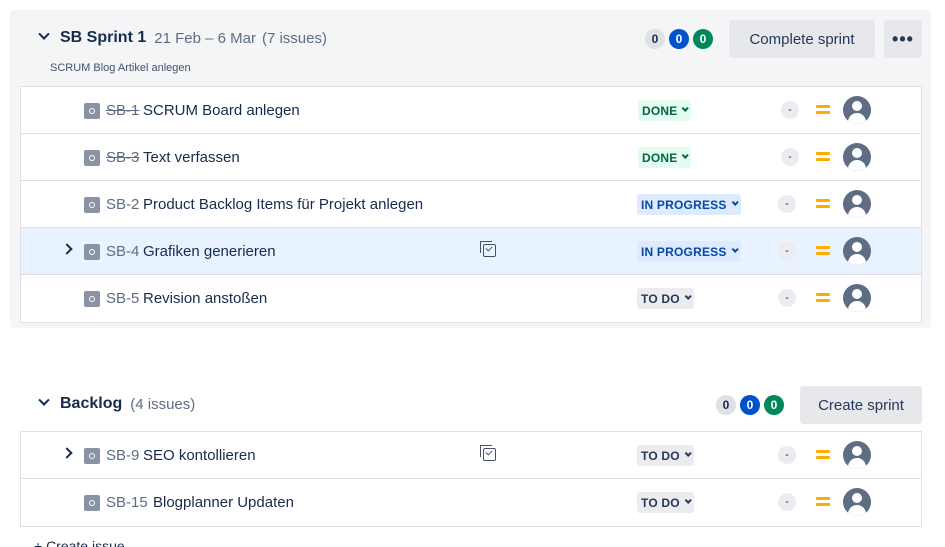 Image resolution: width=945 pixels, height=547 pixels. I want to click on sprint-header: SB Sprint 1 21 Feb – 6 Mar (7 issues), so click(181, 38).